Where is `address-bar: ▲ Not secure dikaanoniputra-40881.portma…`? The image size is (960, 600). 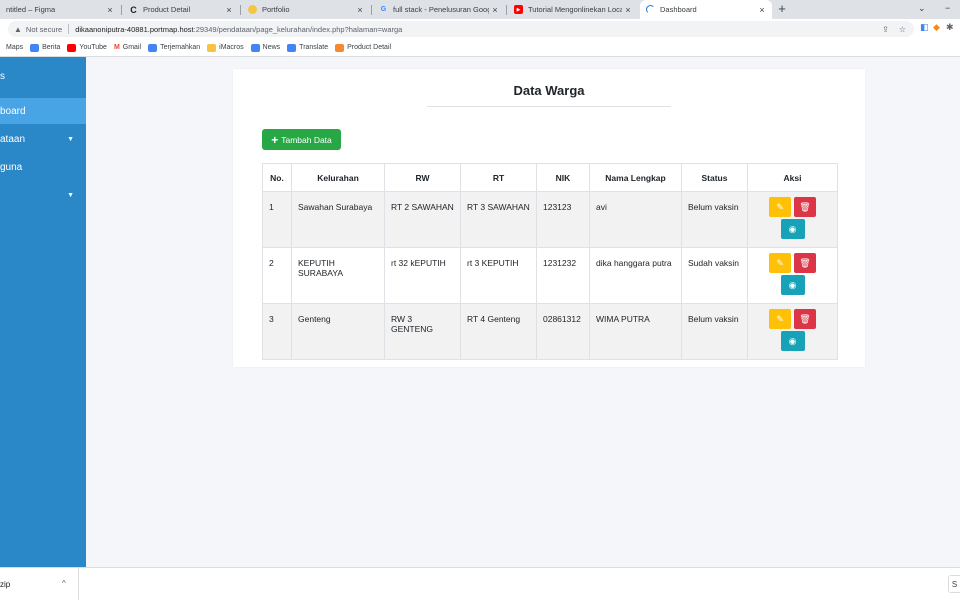
address-bar: ▲ Not secure dikaanoniputra-40881.portma… is located at coordinates (461, 29).